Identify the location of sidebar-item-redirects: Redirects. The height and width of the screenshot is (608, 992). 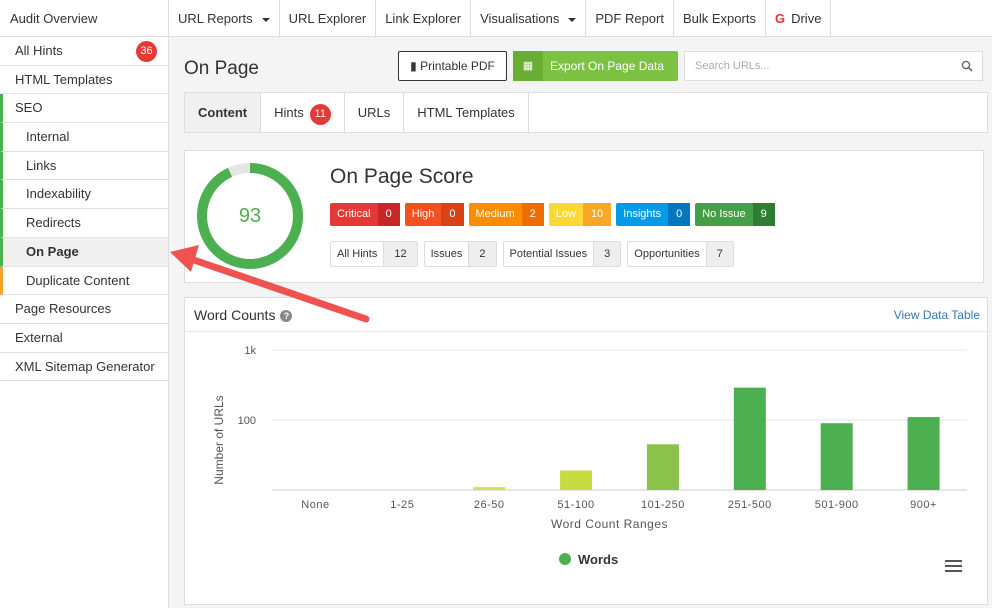
(84, 223).